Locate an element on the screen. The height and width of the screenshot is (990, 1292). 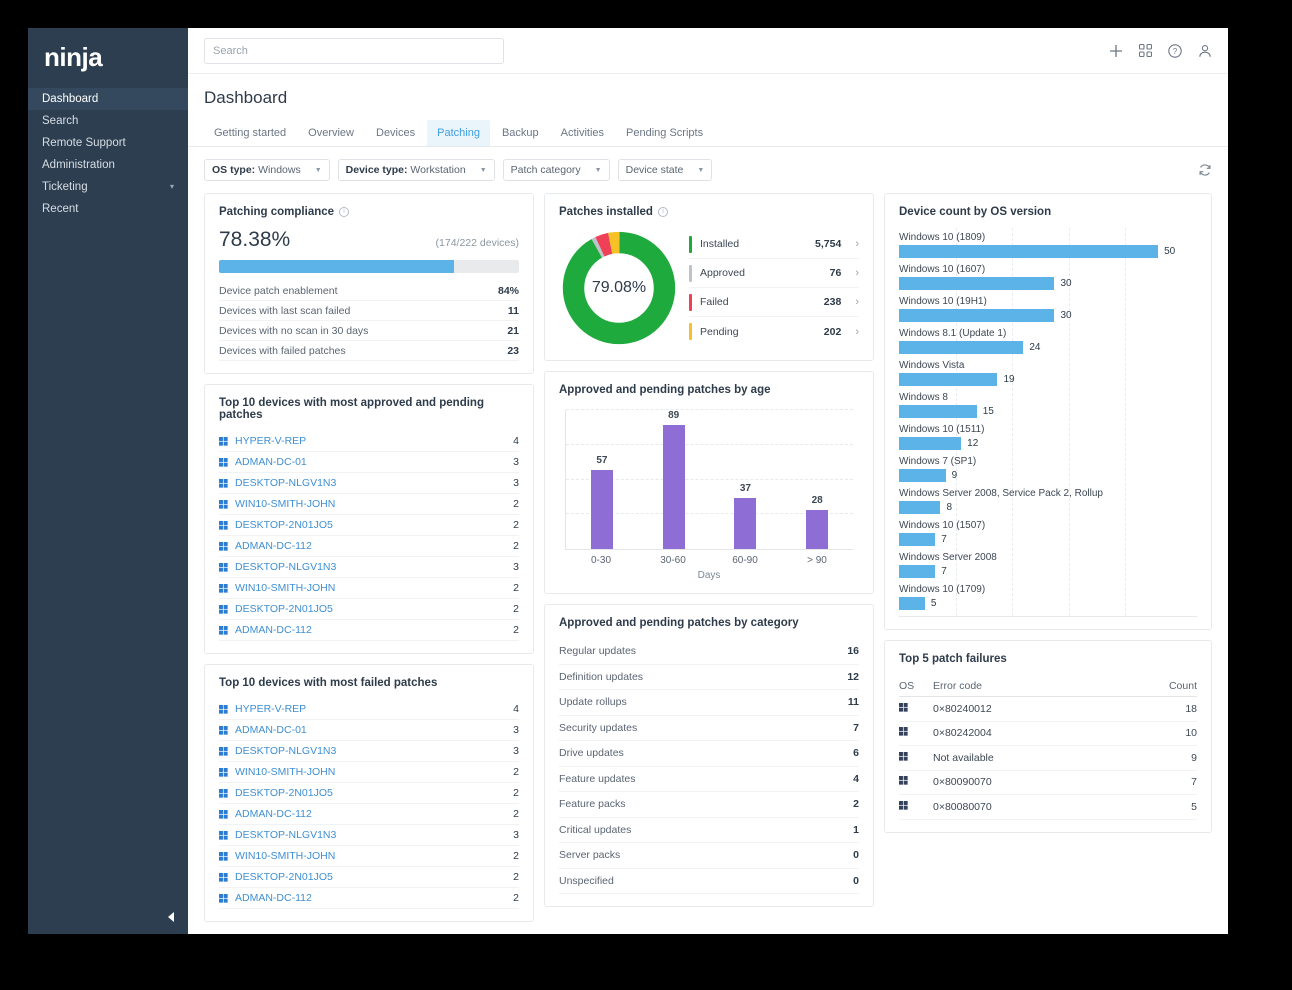
sidebar-item-ticketing: Ticketing ▾ is located at coordinates (108, 187).